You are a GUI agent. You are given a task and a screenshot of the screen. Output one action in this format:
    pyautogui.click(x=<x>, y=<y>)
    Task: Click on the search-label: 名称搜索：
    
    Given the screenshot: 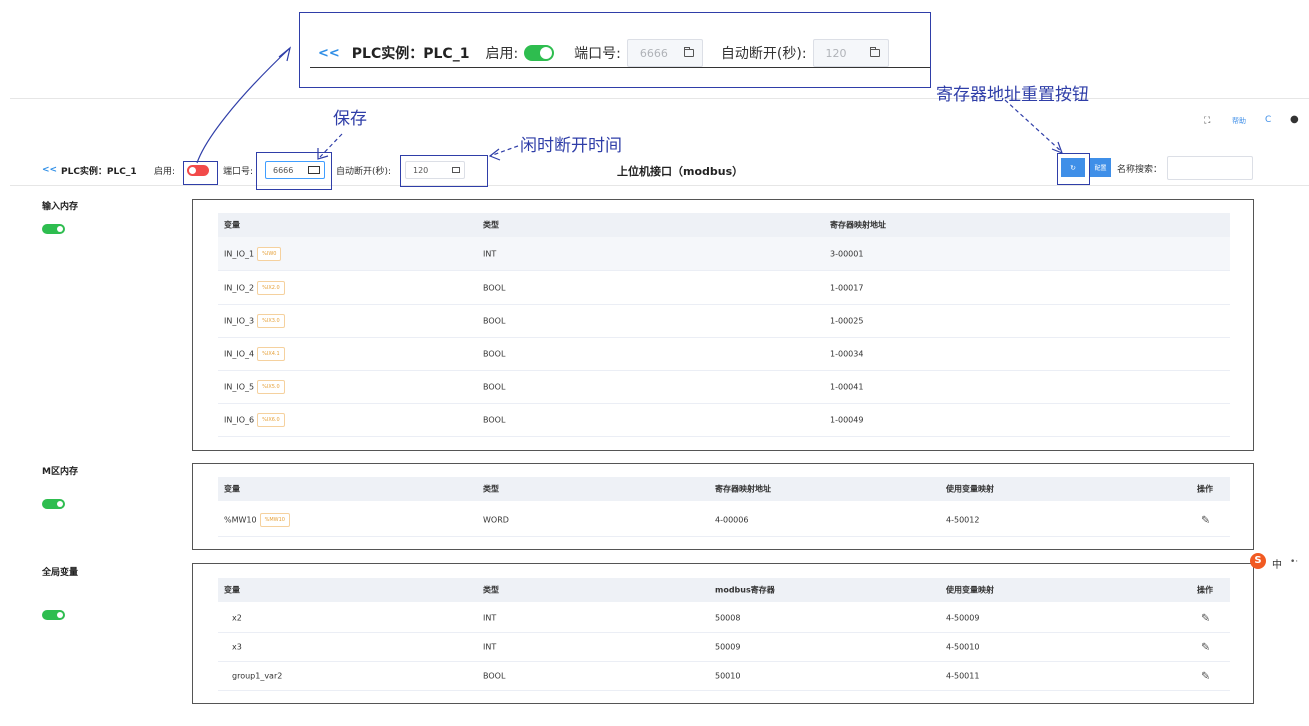 What is the action you would take?
    pyautogui.click(x=1140, y=170)
    